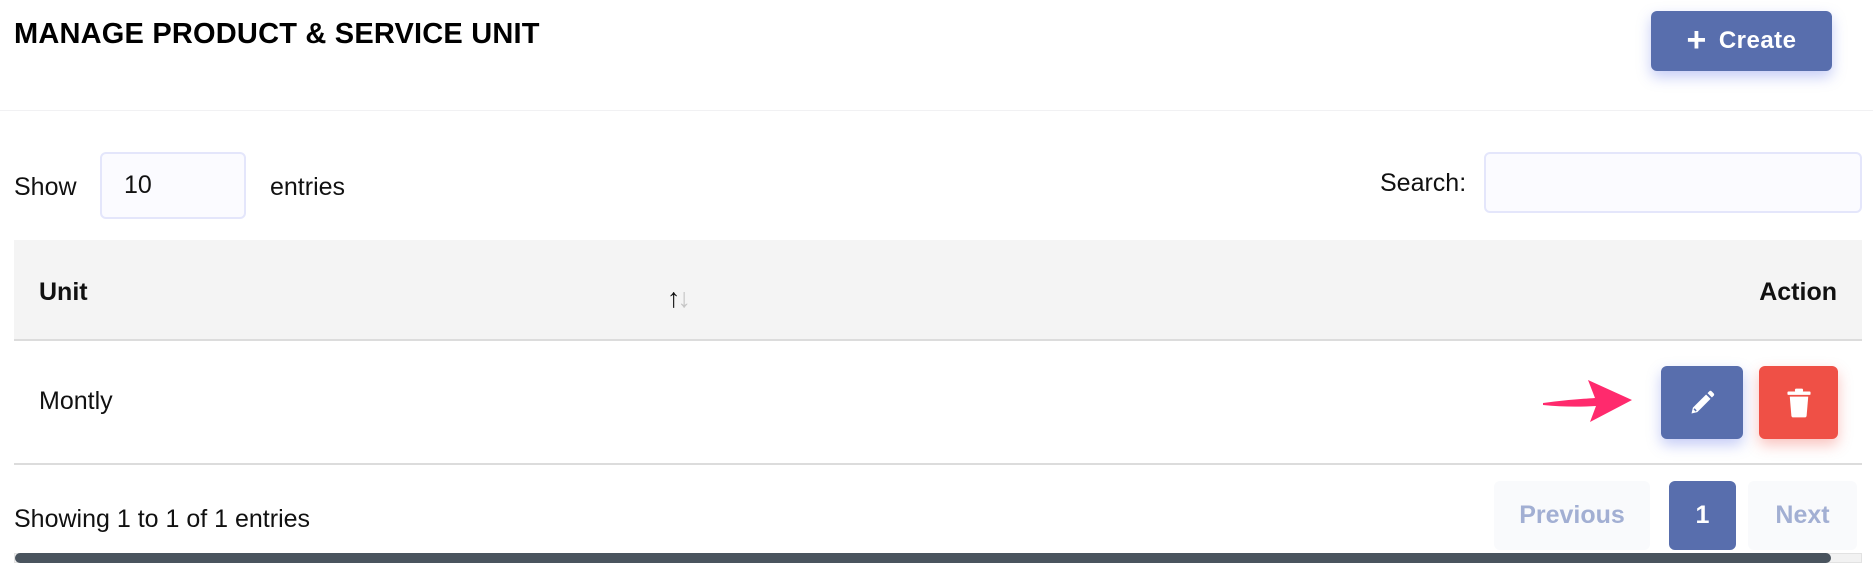  What do you see at coordinates (1802, 515) in the screenshot?
I see `pagination-next: Next` at bounding box center [1802, 515].